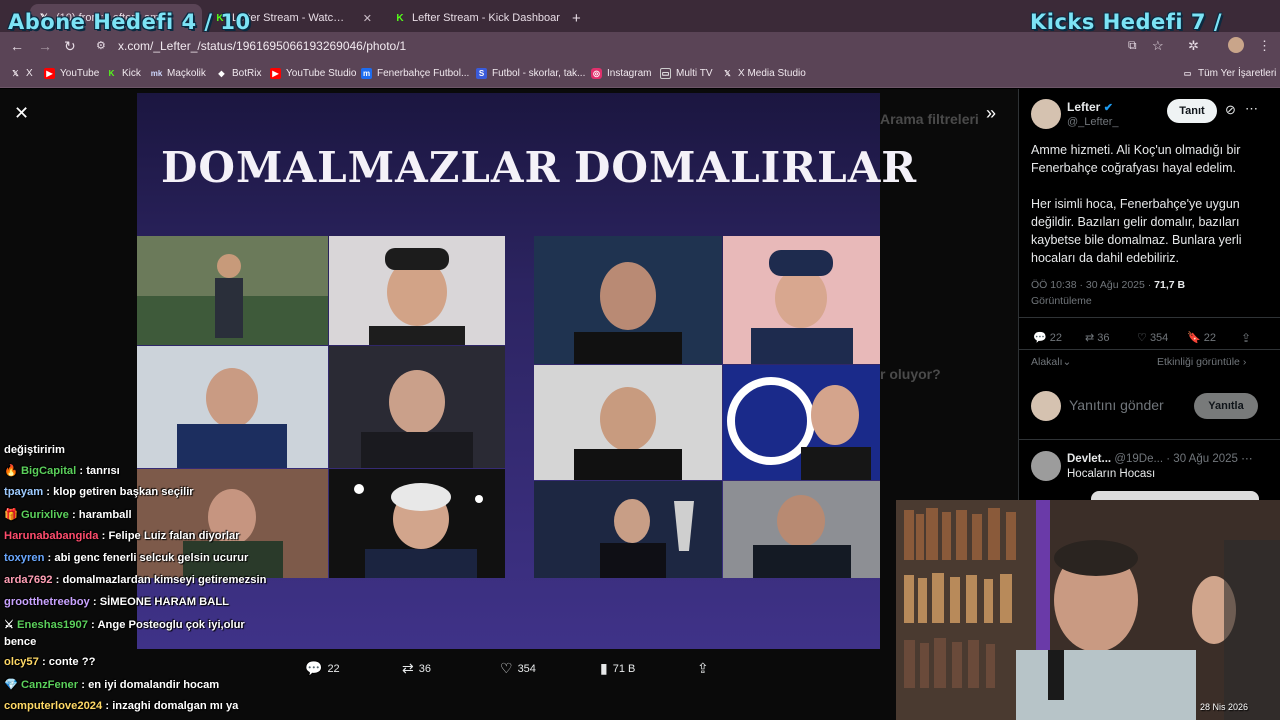 The image size is (1280, 720). I want to click on kick-logo-icon: K, so click(400, 18).